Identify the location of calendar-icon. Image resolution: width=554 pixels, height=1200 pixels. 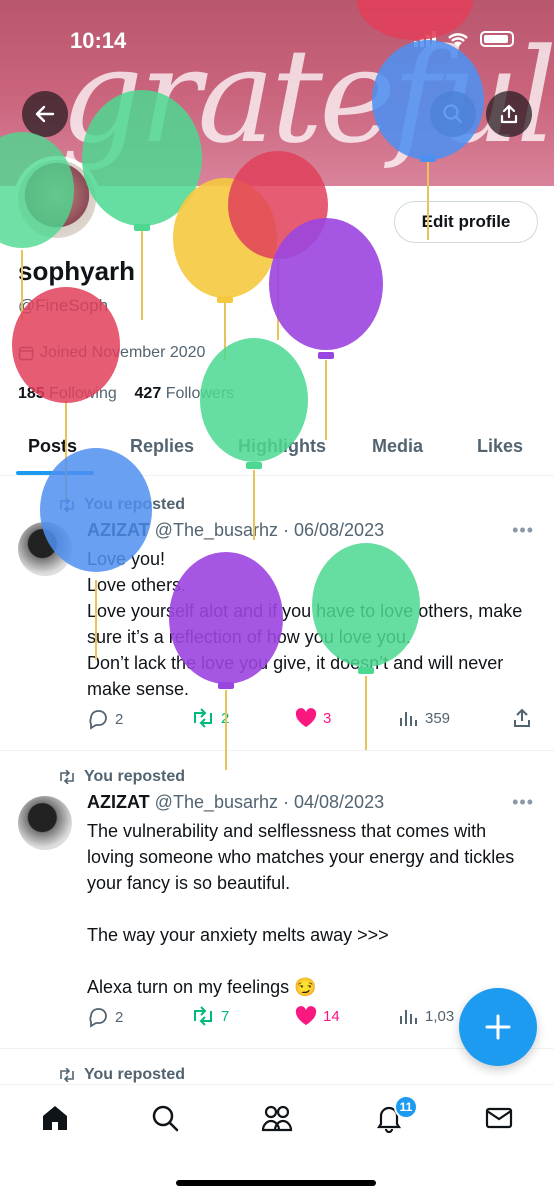
(26, 353).